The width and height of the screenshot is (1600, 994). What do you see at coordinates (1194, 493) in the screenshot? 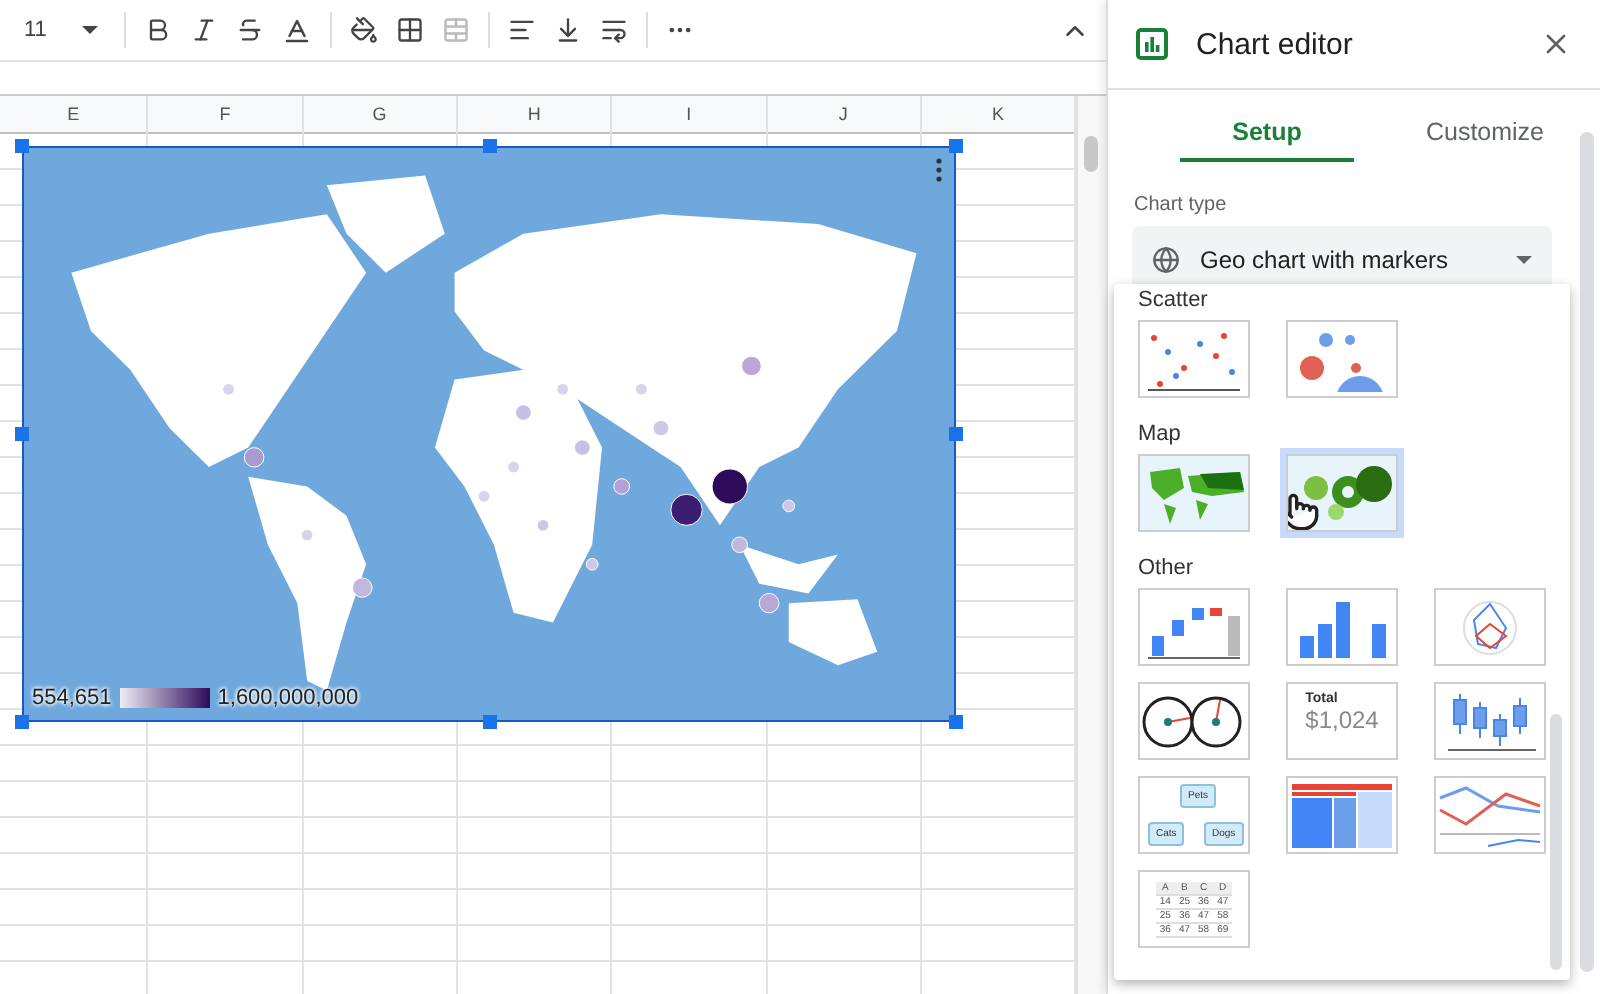
I see `geo-chart-thumbnail` at bounding box center [1194, 493].